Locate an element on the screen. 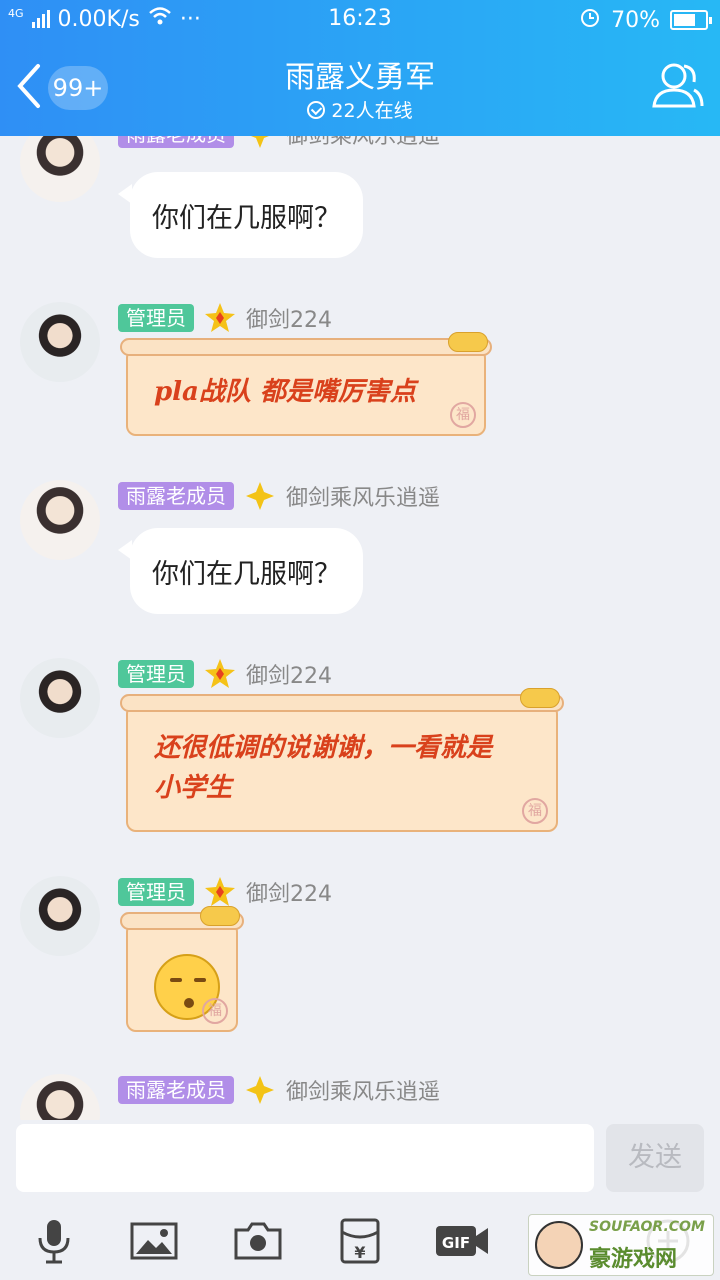  watermark-line-2: 豪游戏网 is located at coordinates (633, 1259).